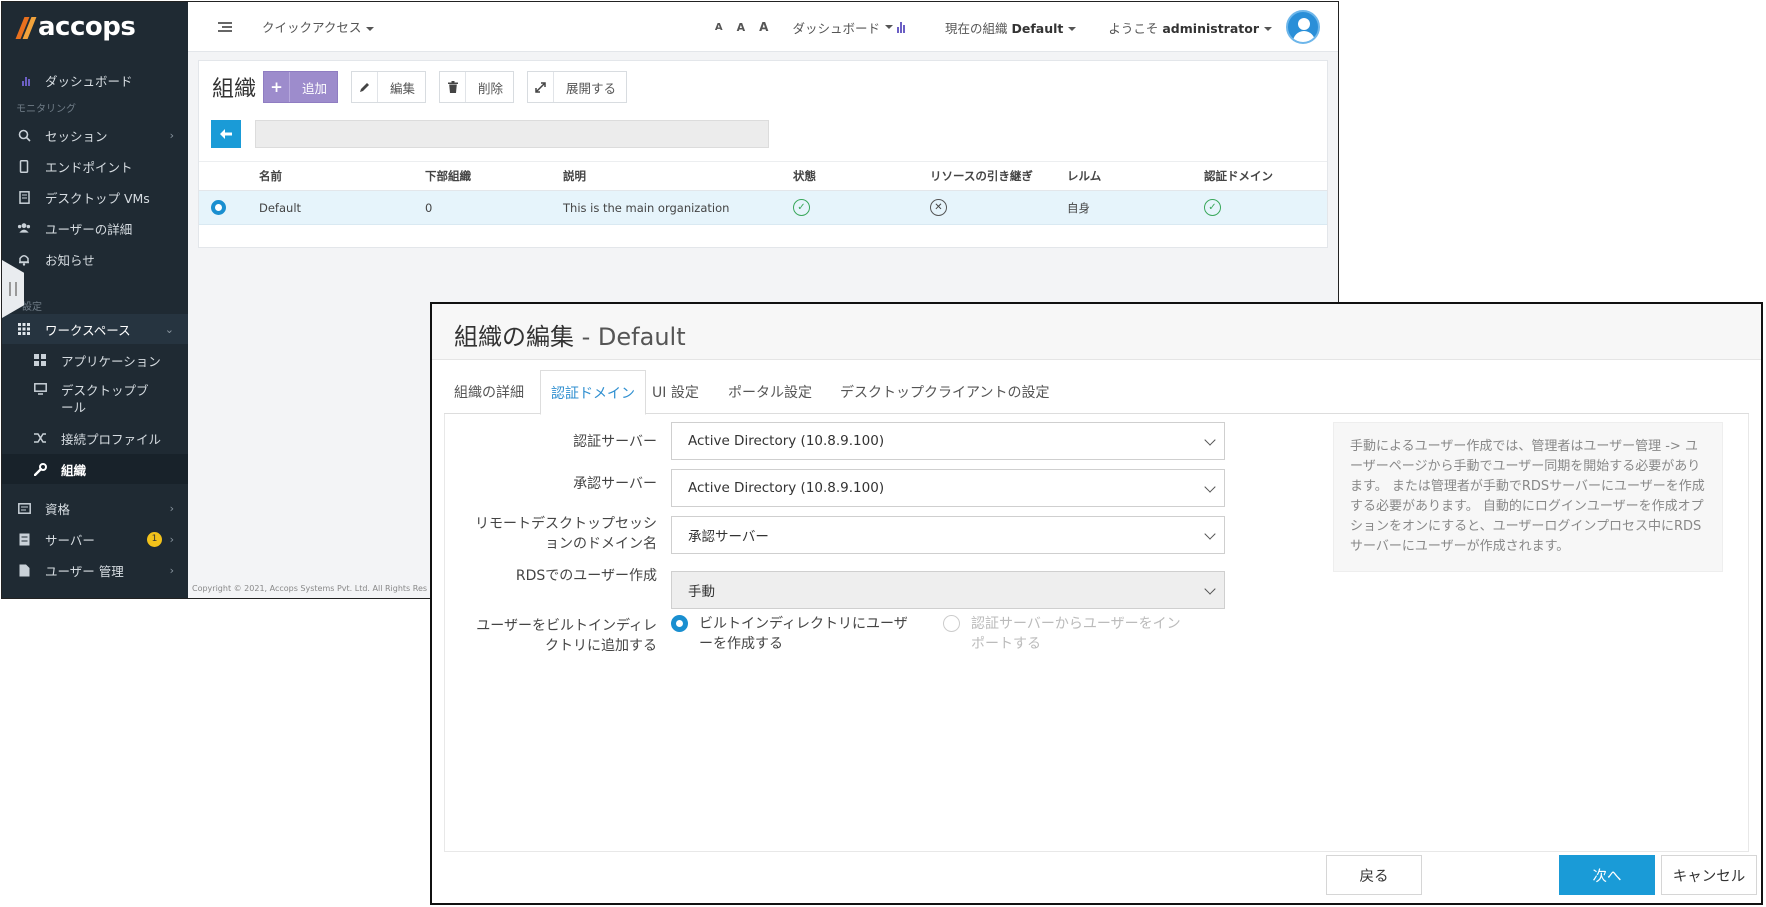 The width and height of the screenshot is (1766, 907). I want to click on sidebar-item-user-management: ユーザー 管理 ›, so click(95, 570).